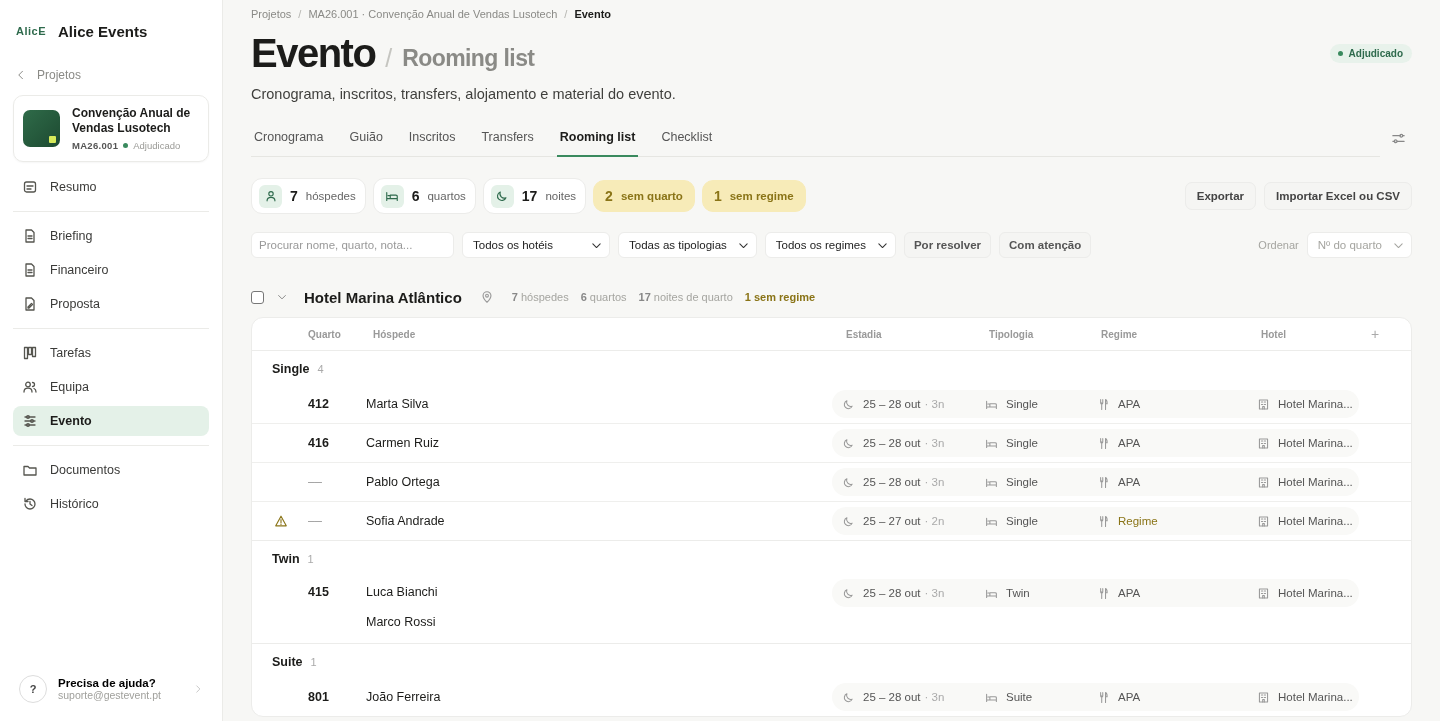  I want to click on project-thumbnail, so click(41, 128).